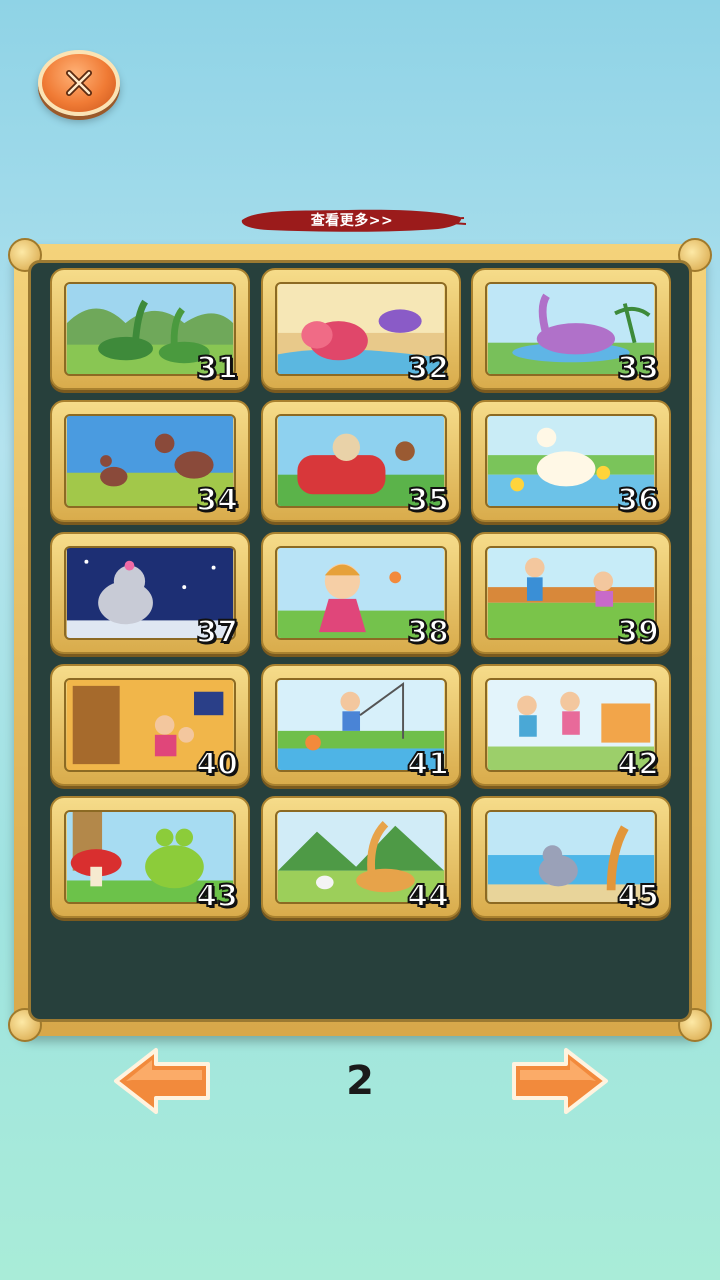 The height and width of the screenshot is (1280, 720). I want to click on current-page-number: 2, so click(360, 1081).